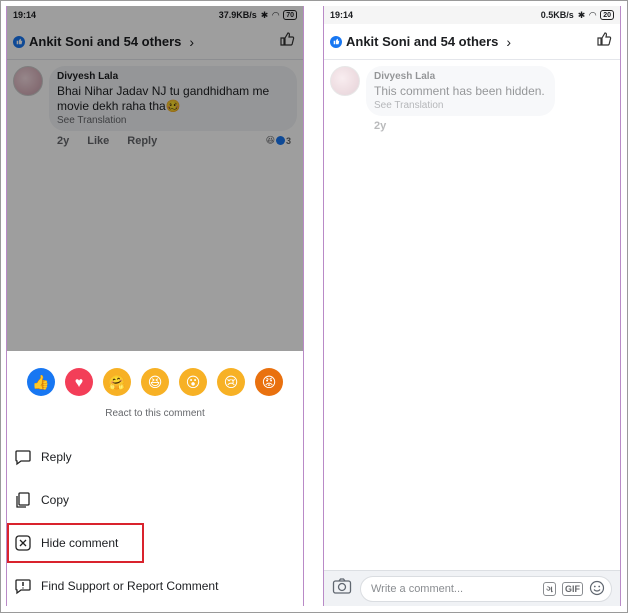  Describe the element at coordinates (41, 382) in the screenshot. I see `like-reaction-icon: 👍` at that location.